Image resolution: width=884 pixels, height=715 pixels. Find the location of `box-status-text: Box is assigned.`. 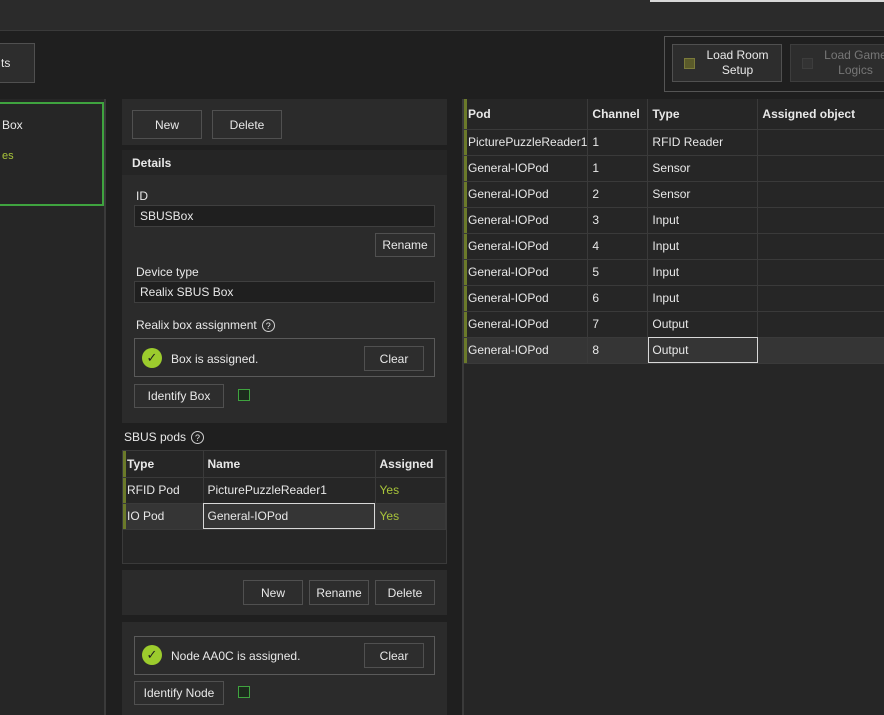

box-status-text: Box is assigned. is located at coordinates (215, 359).